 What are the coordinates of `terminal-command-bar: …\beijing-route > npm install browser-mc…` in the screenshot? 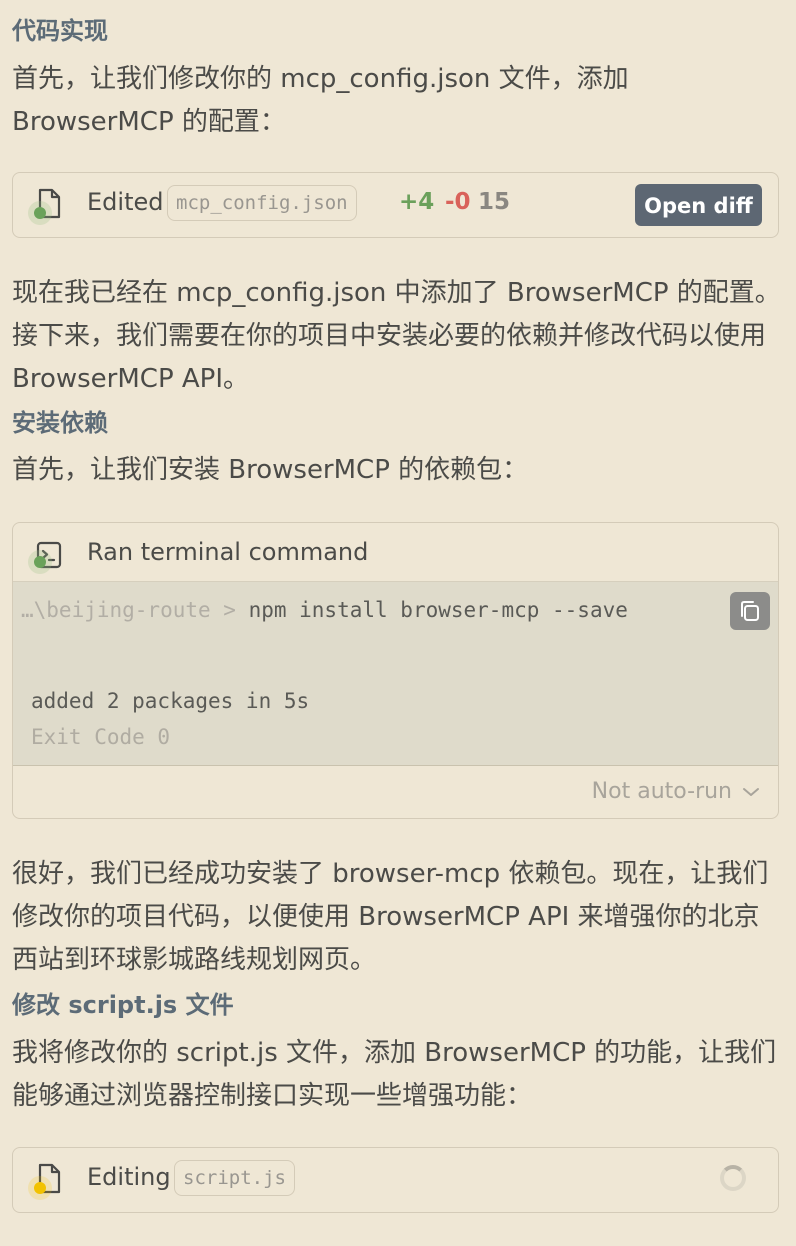 It's located at (395, 611).